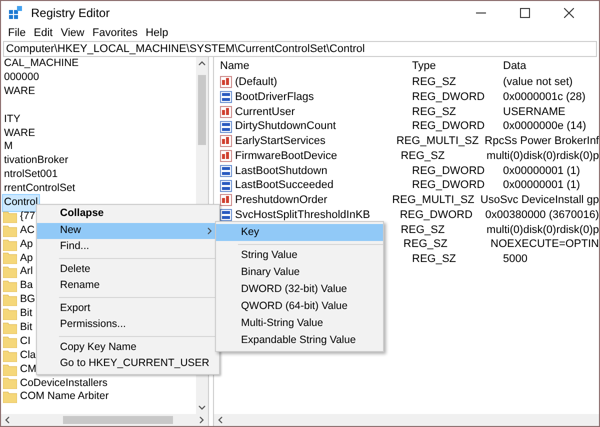  What do you see at coordinates (544, 97) in the screenshot?
I see `table-cell-text: 0x0000001c (28)` at bounding box center [544, 97].